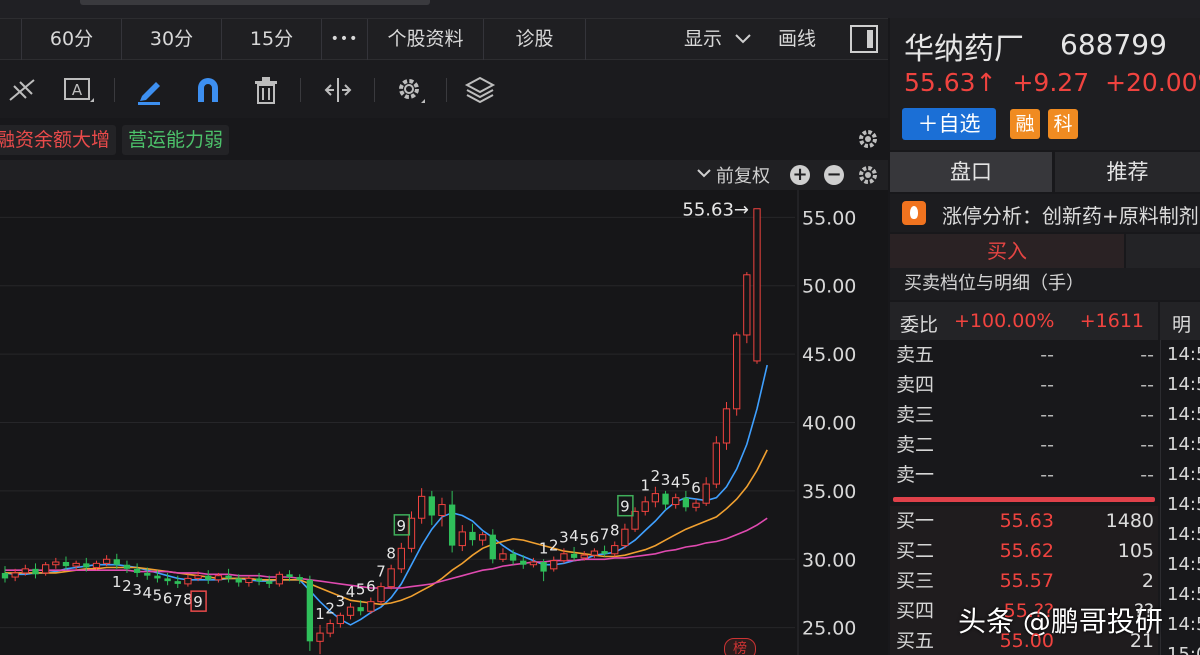  Describe the element at coordinates (426, 39) in the screenshot. I see `stock-profile-button: 个股资料` at that location.